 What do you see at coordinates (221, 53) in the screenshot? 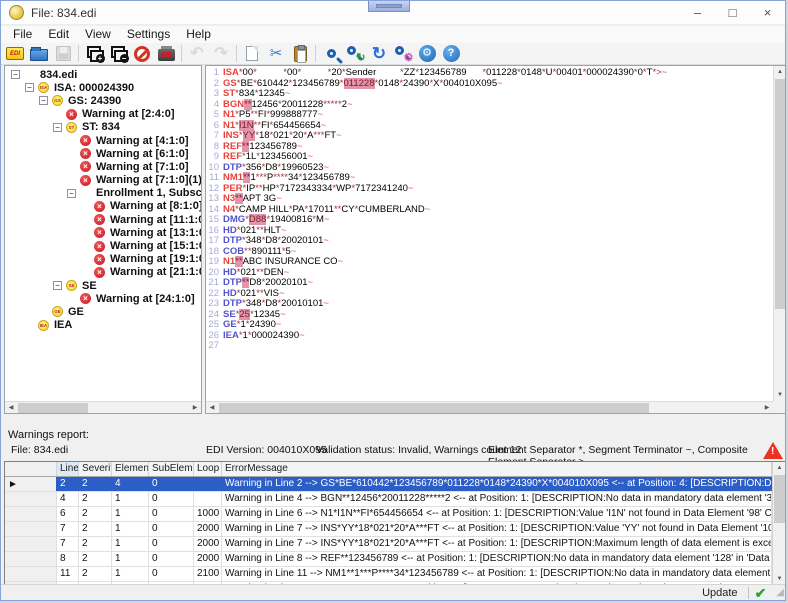
I see `redo-button: ↷` at bounding box center [221, 53].